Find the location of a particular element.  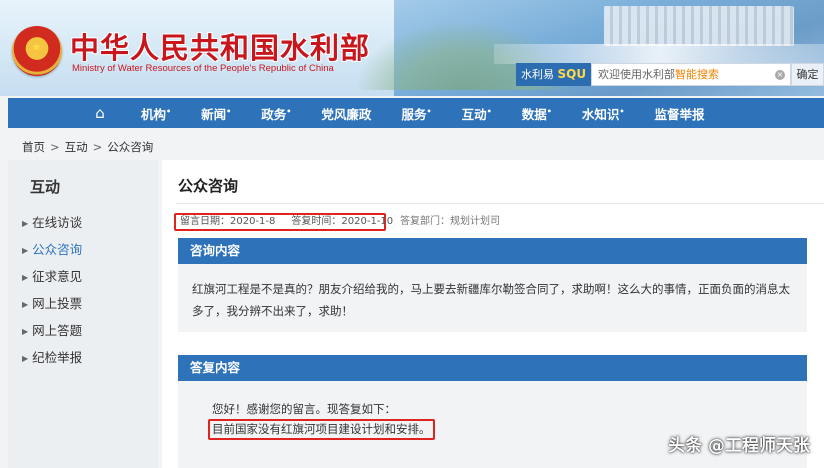

date-info-highlight: 留言日期：2020-1-8 答复时间：2020-1-10 is located at coordinates (283, 222).